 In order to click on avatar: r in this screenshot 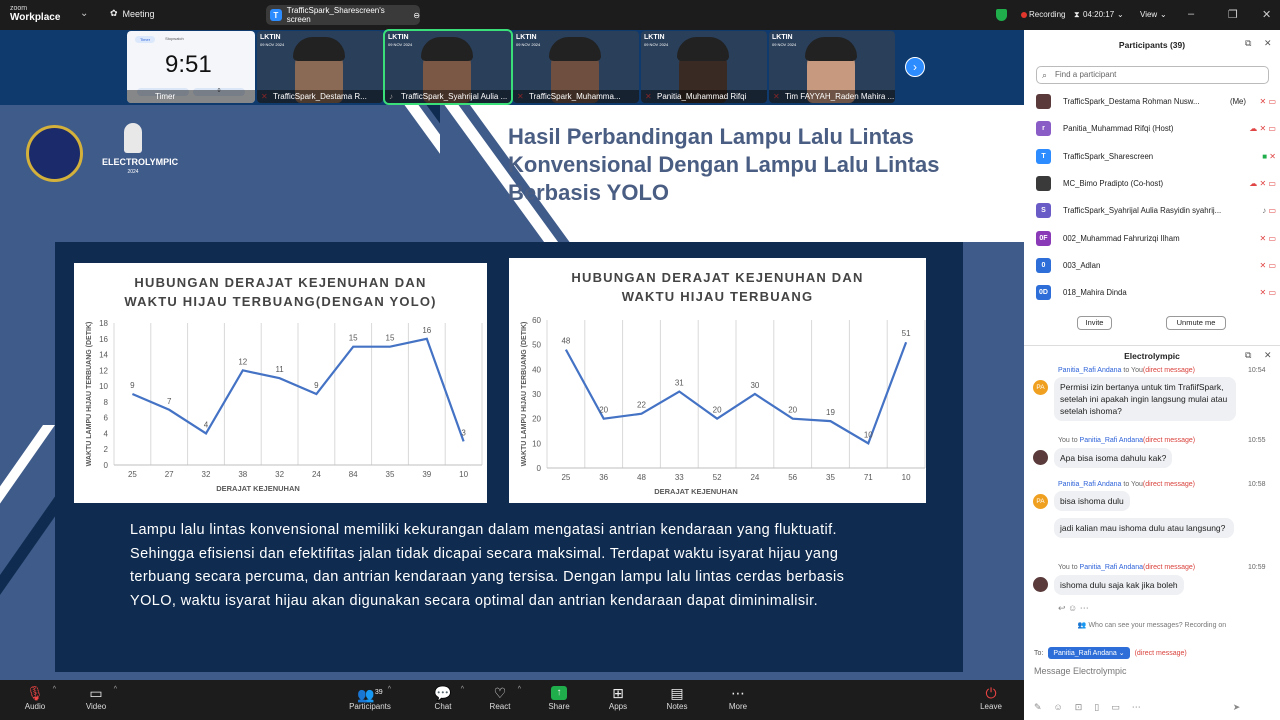, I will do `click(1043, 128)`.